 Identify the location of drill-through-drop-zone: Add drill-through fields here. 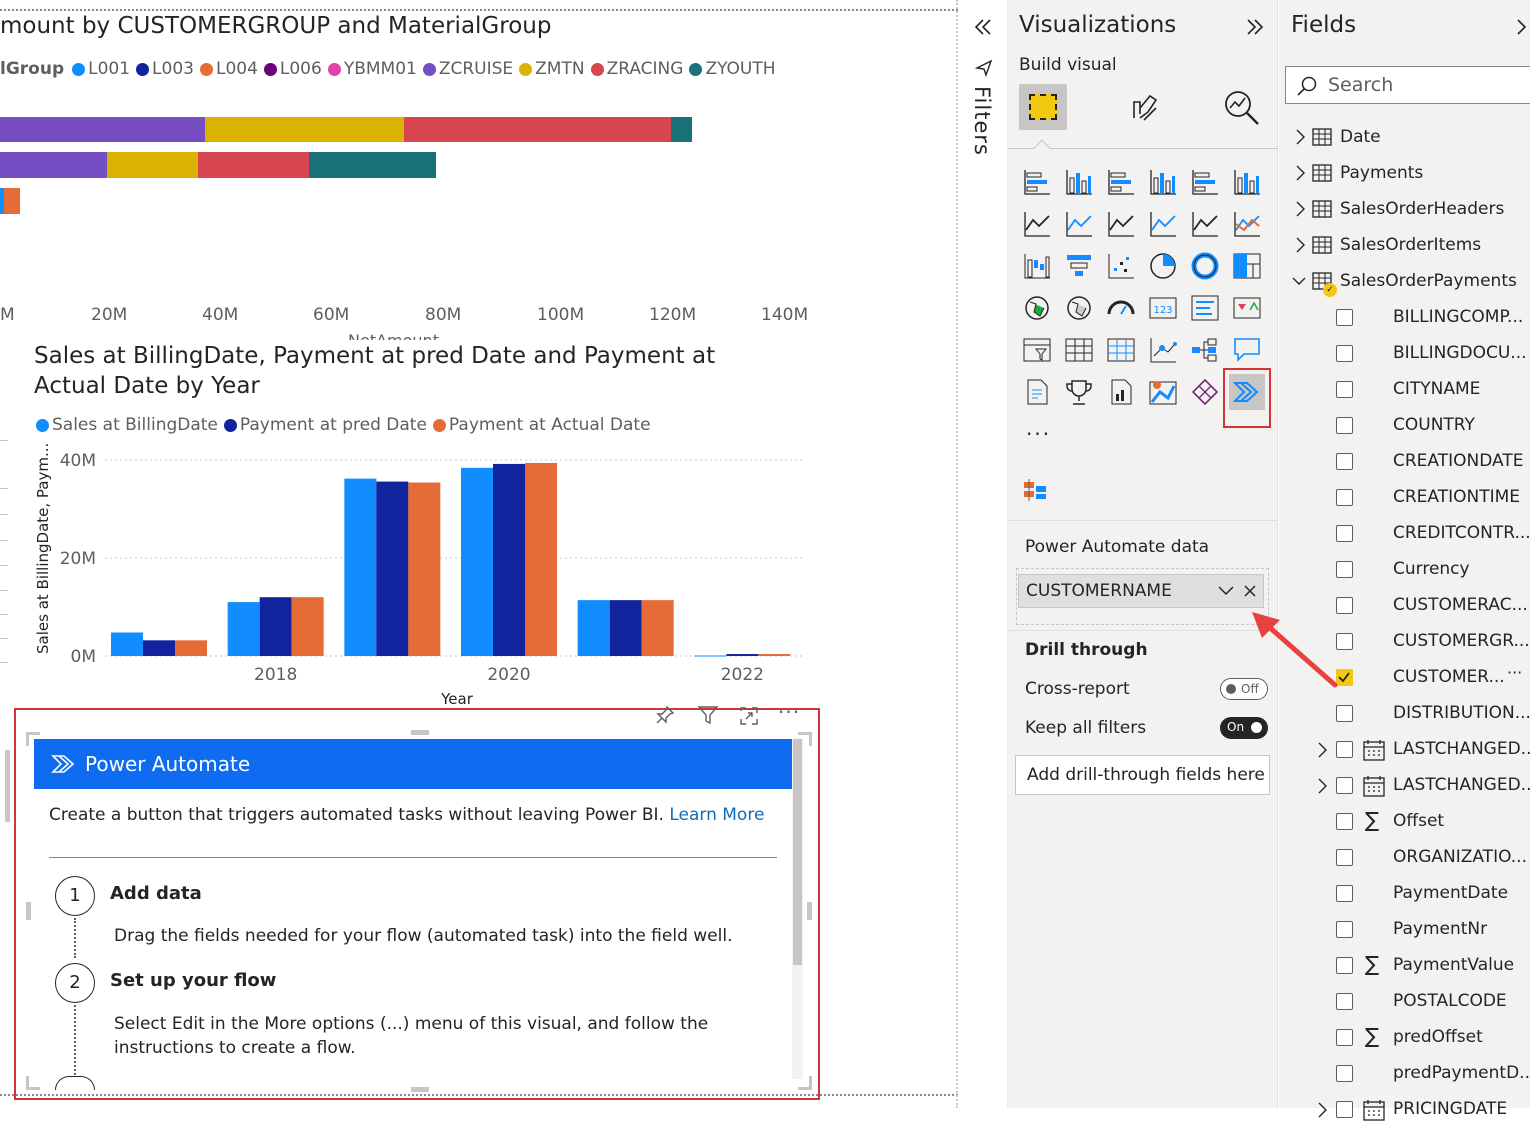
(1142, 775).